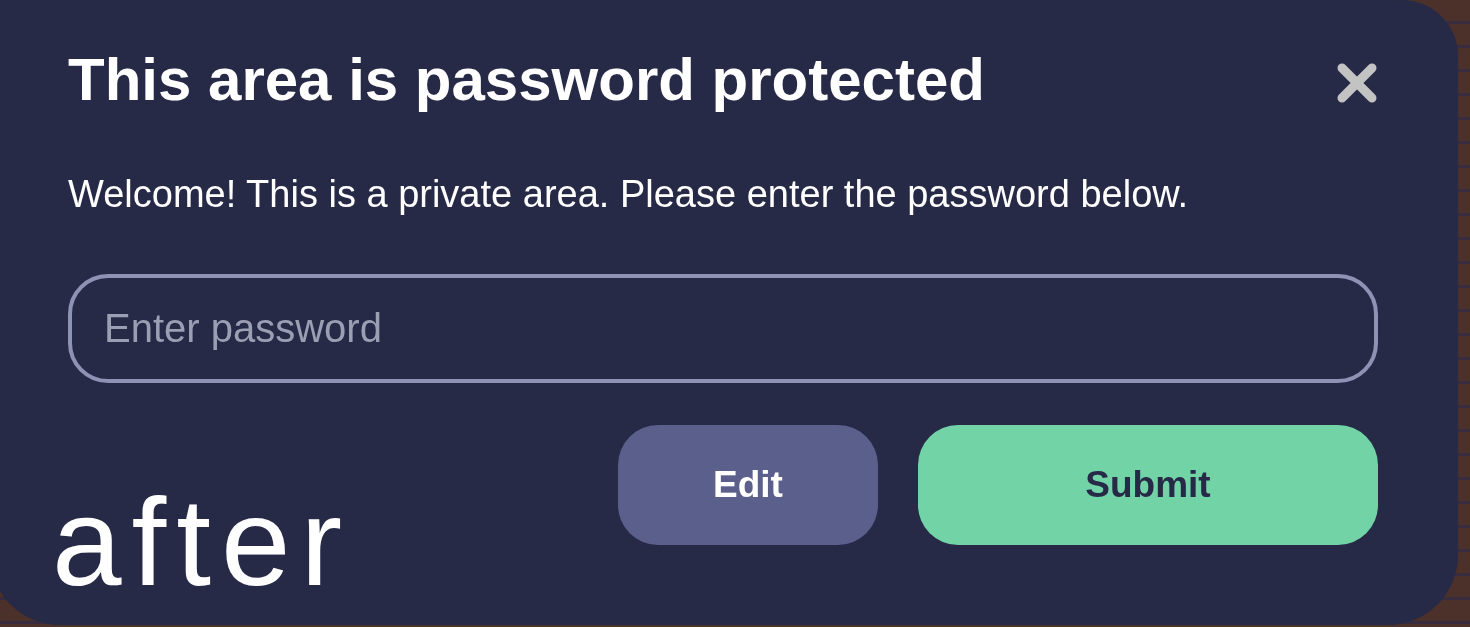 The width and height of the screenshot is (1470, 627). I want to click on dialog-title: This area is password protected, so click(527, 80).